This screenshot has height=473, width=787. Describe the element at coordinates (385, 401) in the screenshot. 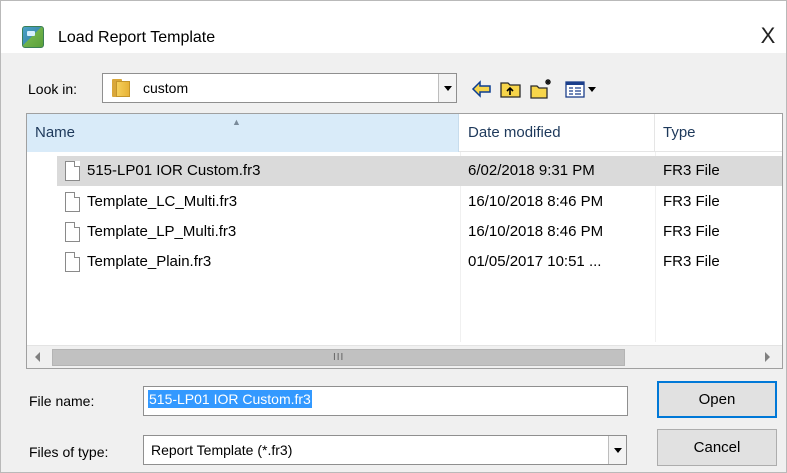

I see `file-name-field: 515-LP01 IOR Custom.fr3` at that location.